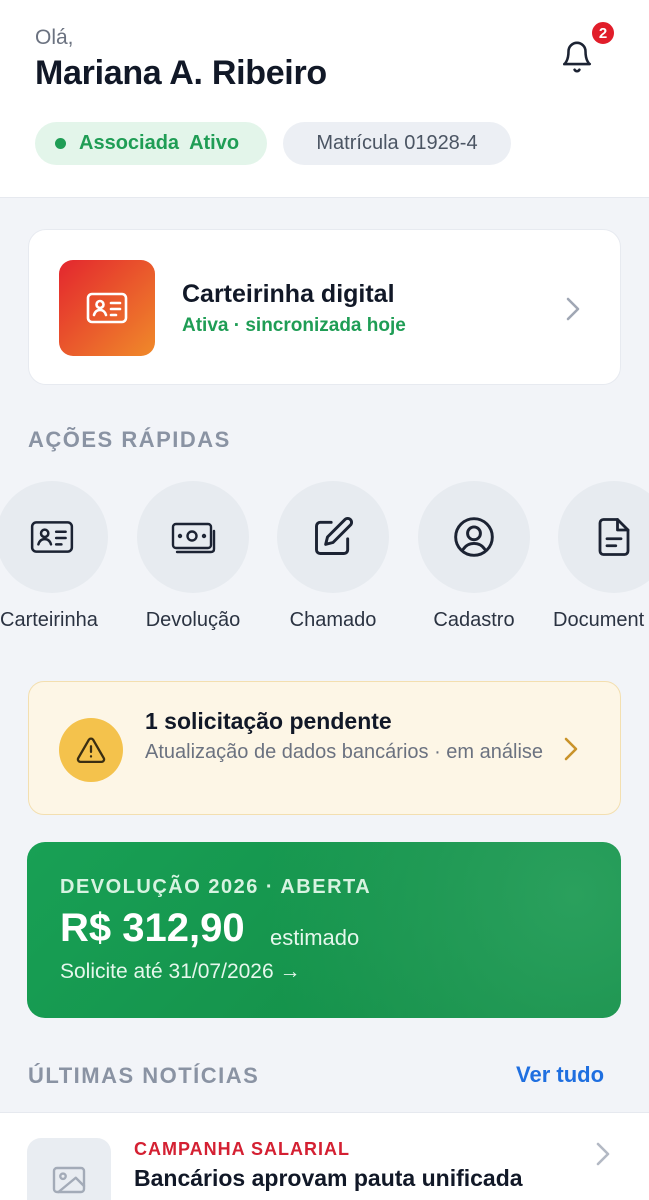 Image resolution: width=649 pixels, height=1200 pixels. I want to click on quick-action-documentos: Document, so click(601, 556).